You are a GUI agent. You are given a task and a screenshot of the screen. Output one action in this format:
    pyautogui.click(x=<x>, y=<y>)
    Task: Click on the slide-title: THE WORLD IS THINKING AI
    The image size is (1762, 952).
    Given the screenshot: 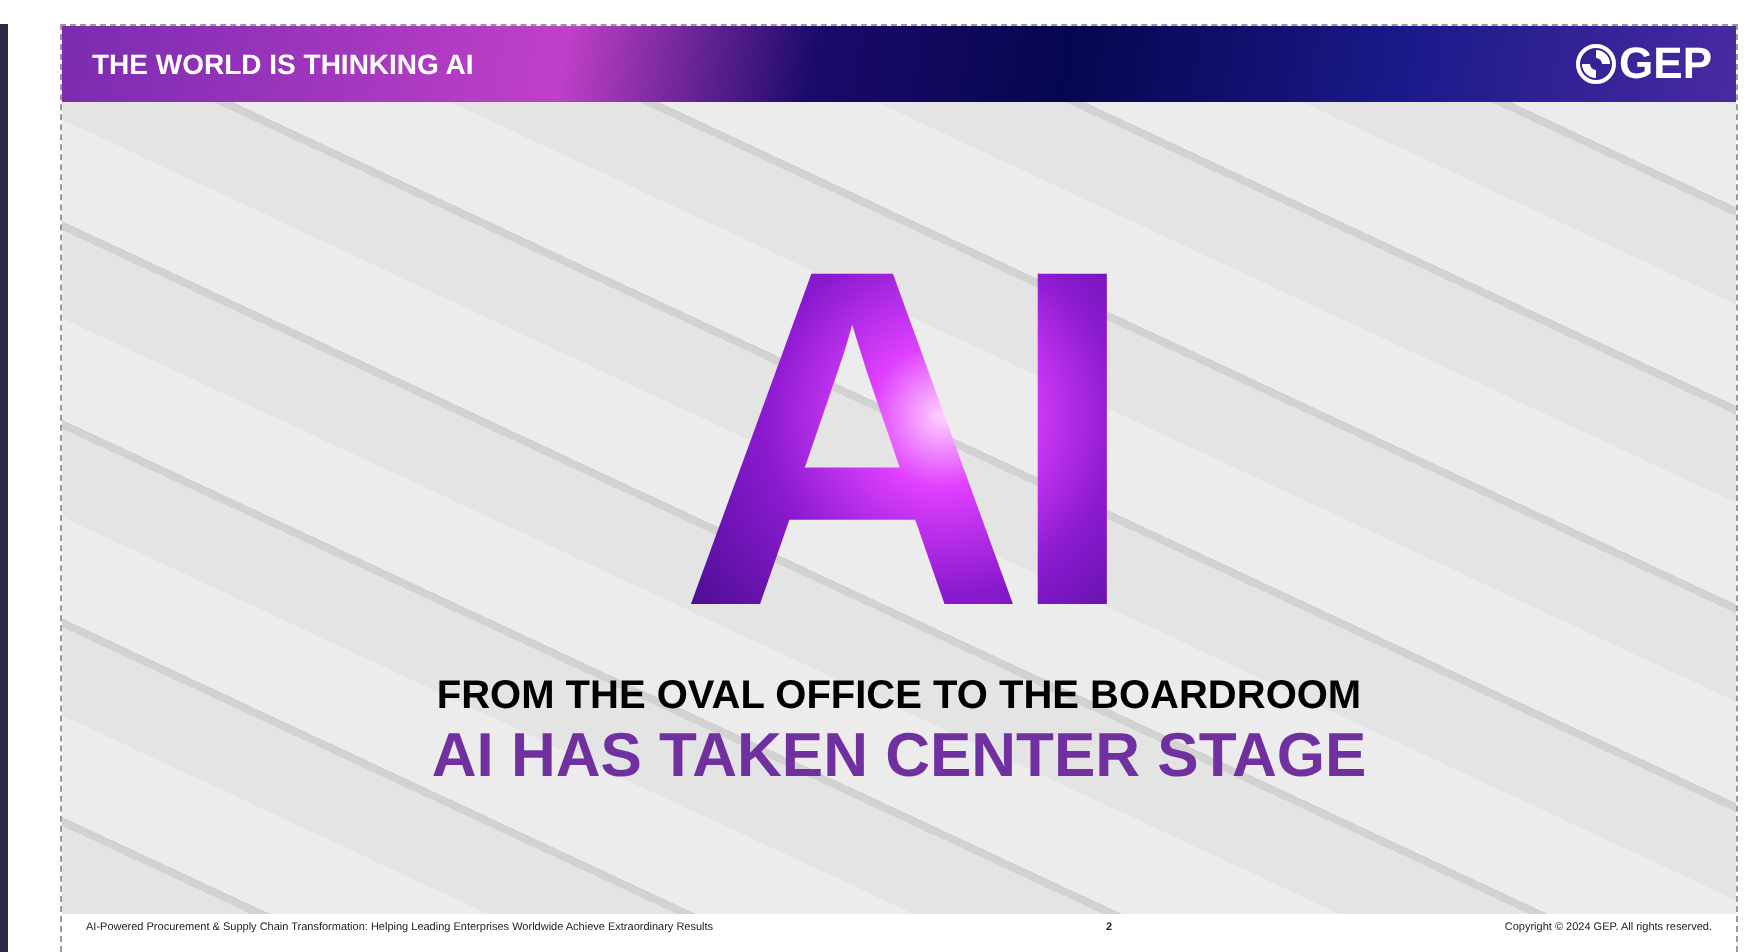 What is the action you would take?
    pyautogui.click(x=283, y=64)
    